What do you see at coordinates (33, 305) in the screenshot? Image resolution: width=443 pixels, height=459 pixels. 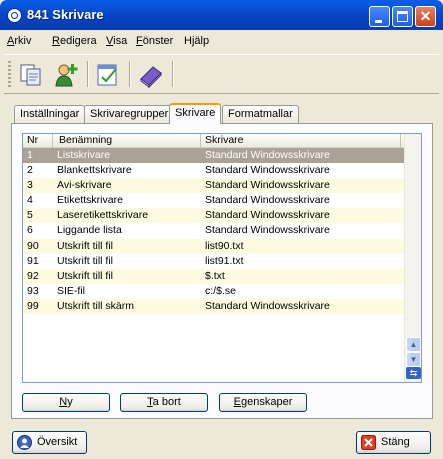 I see `cell-nr: 99` at bounding box center [33, 305].